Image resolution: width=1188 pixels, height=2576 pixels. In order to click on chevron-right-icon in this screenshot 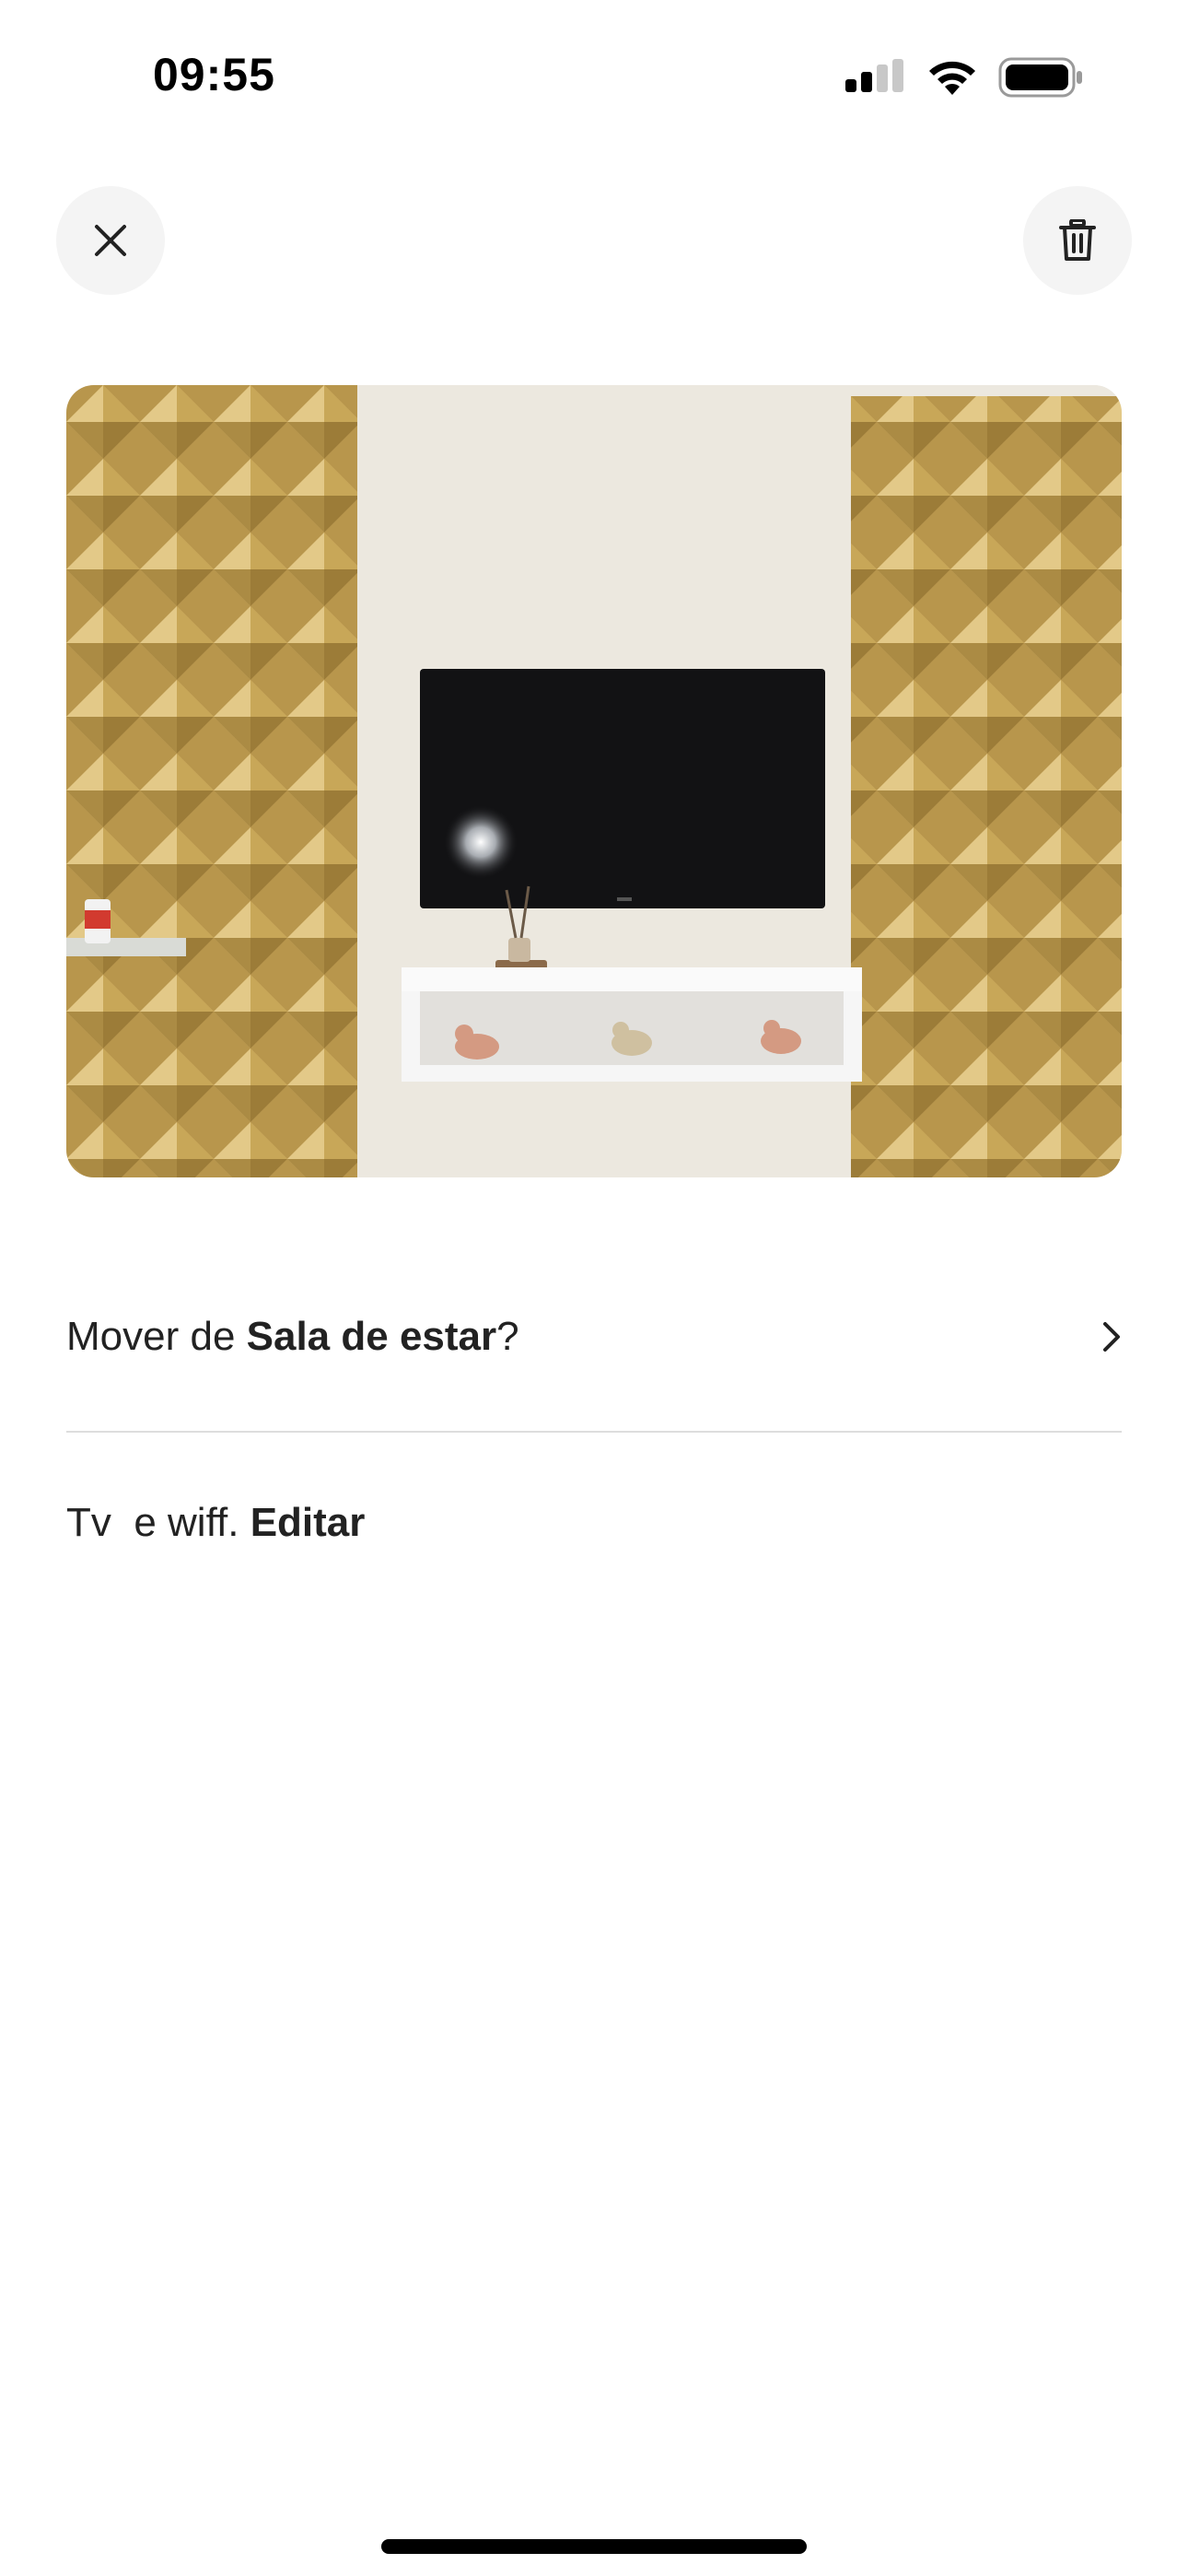, I will do `click(1111, 1337)`.